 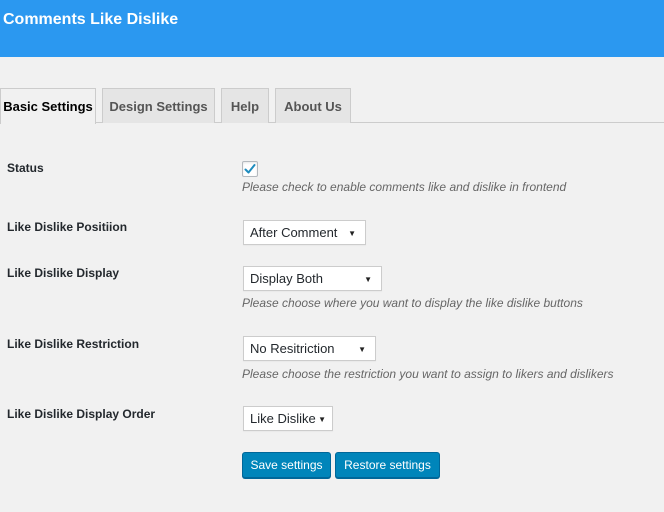 What do you see at coordinates (283, 418) in the screenshot?
I see `order-select-value: Like Dislike` at bounding box center [283, 418].